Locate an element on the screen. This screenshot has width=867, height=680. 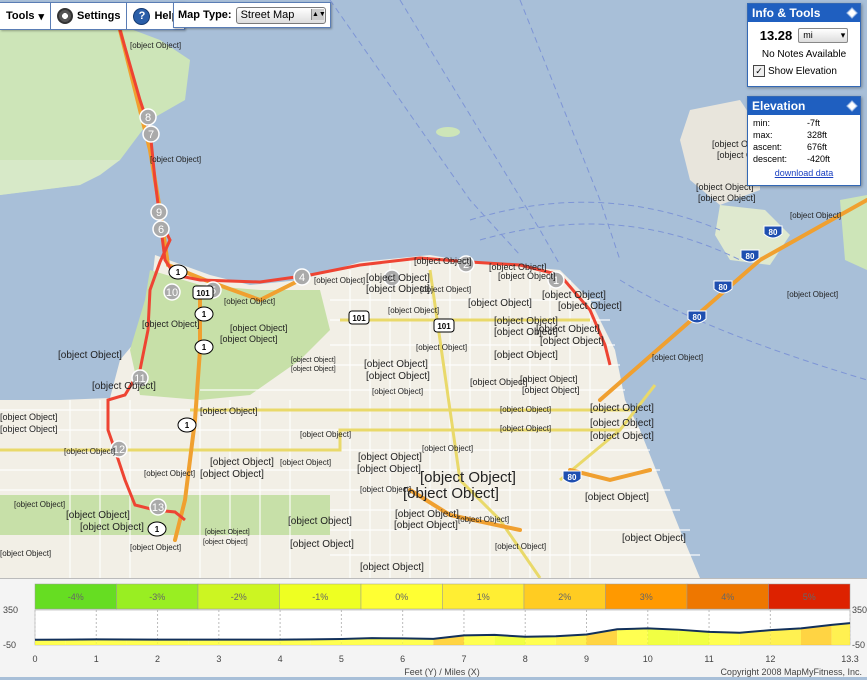
tools-menu: Tools ▾ is located at coordinates (26, 16).